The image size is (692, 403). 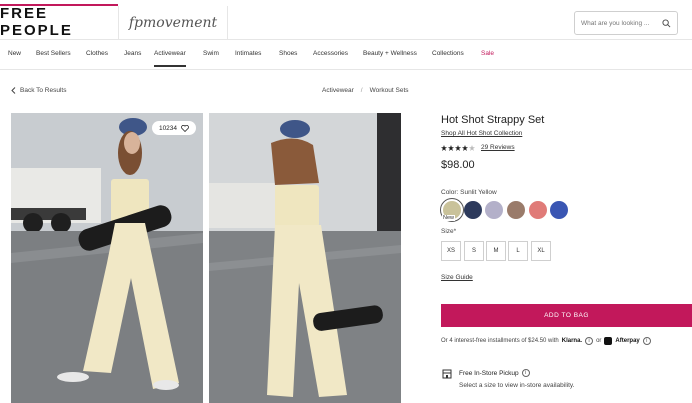 I want to click on pickup-info-icon: i, so click(x=525, y=373).